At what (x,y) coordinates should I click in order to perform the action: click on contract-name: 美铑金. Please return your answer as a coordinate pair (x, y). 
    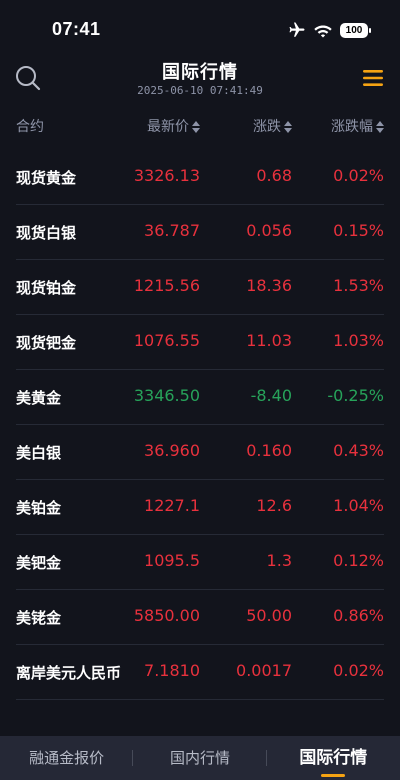
    Looking at the image, I should click on (39, 618).